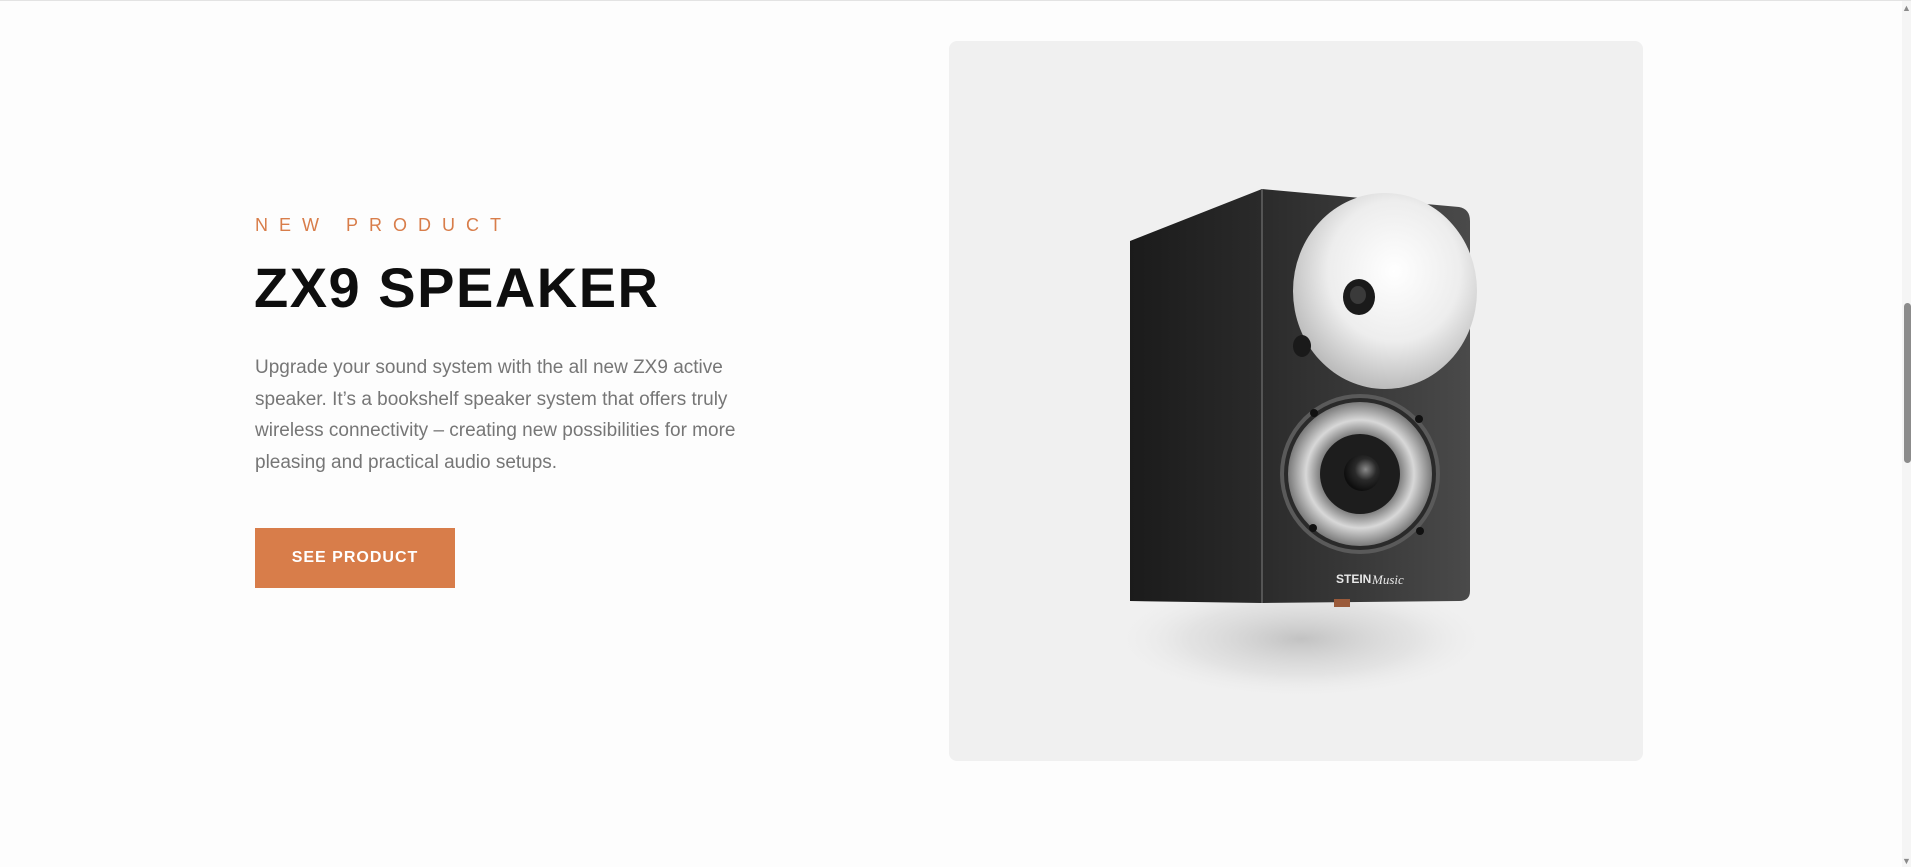  I want to click on see-product-button: SEE PRODUCT, so click(355, 558).